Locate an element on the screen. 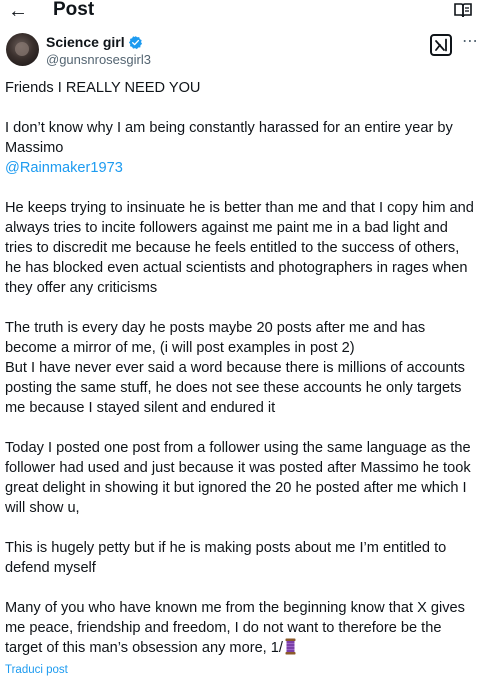  arrow-left-icon: ← is located at coordinates (18, 11).